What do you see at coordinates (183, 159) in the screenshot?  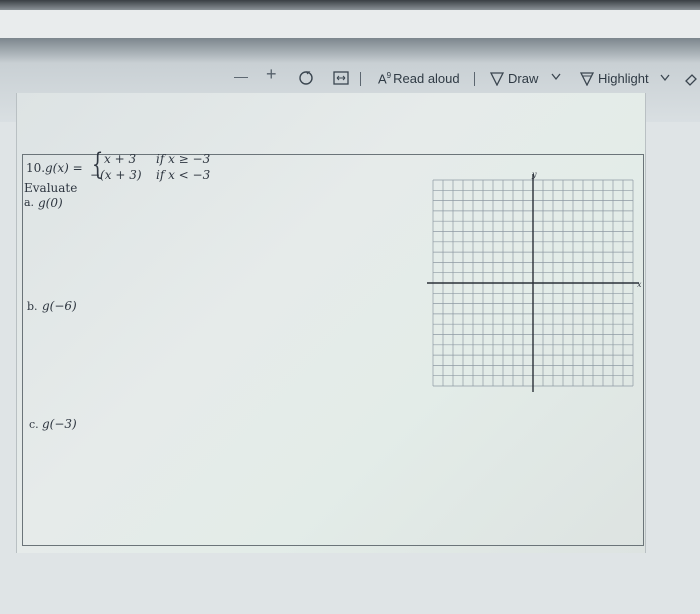 I see `case1-condition: if x ≥ −3` at bounding box center [183, 159].